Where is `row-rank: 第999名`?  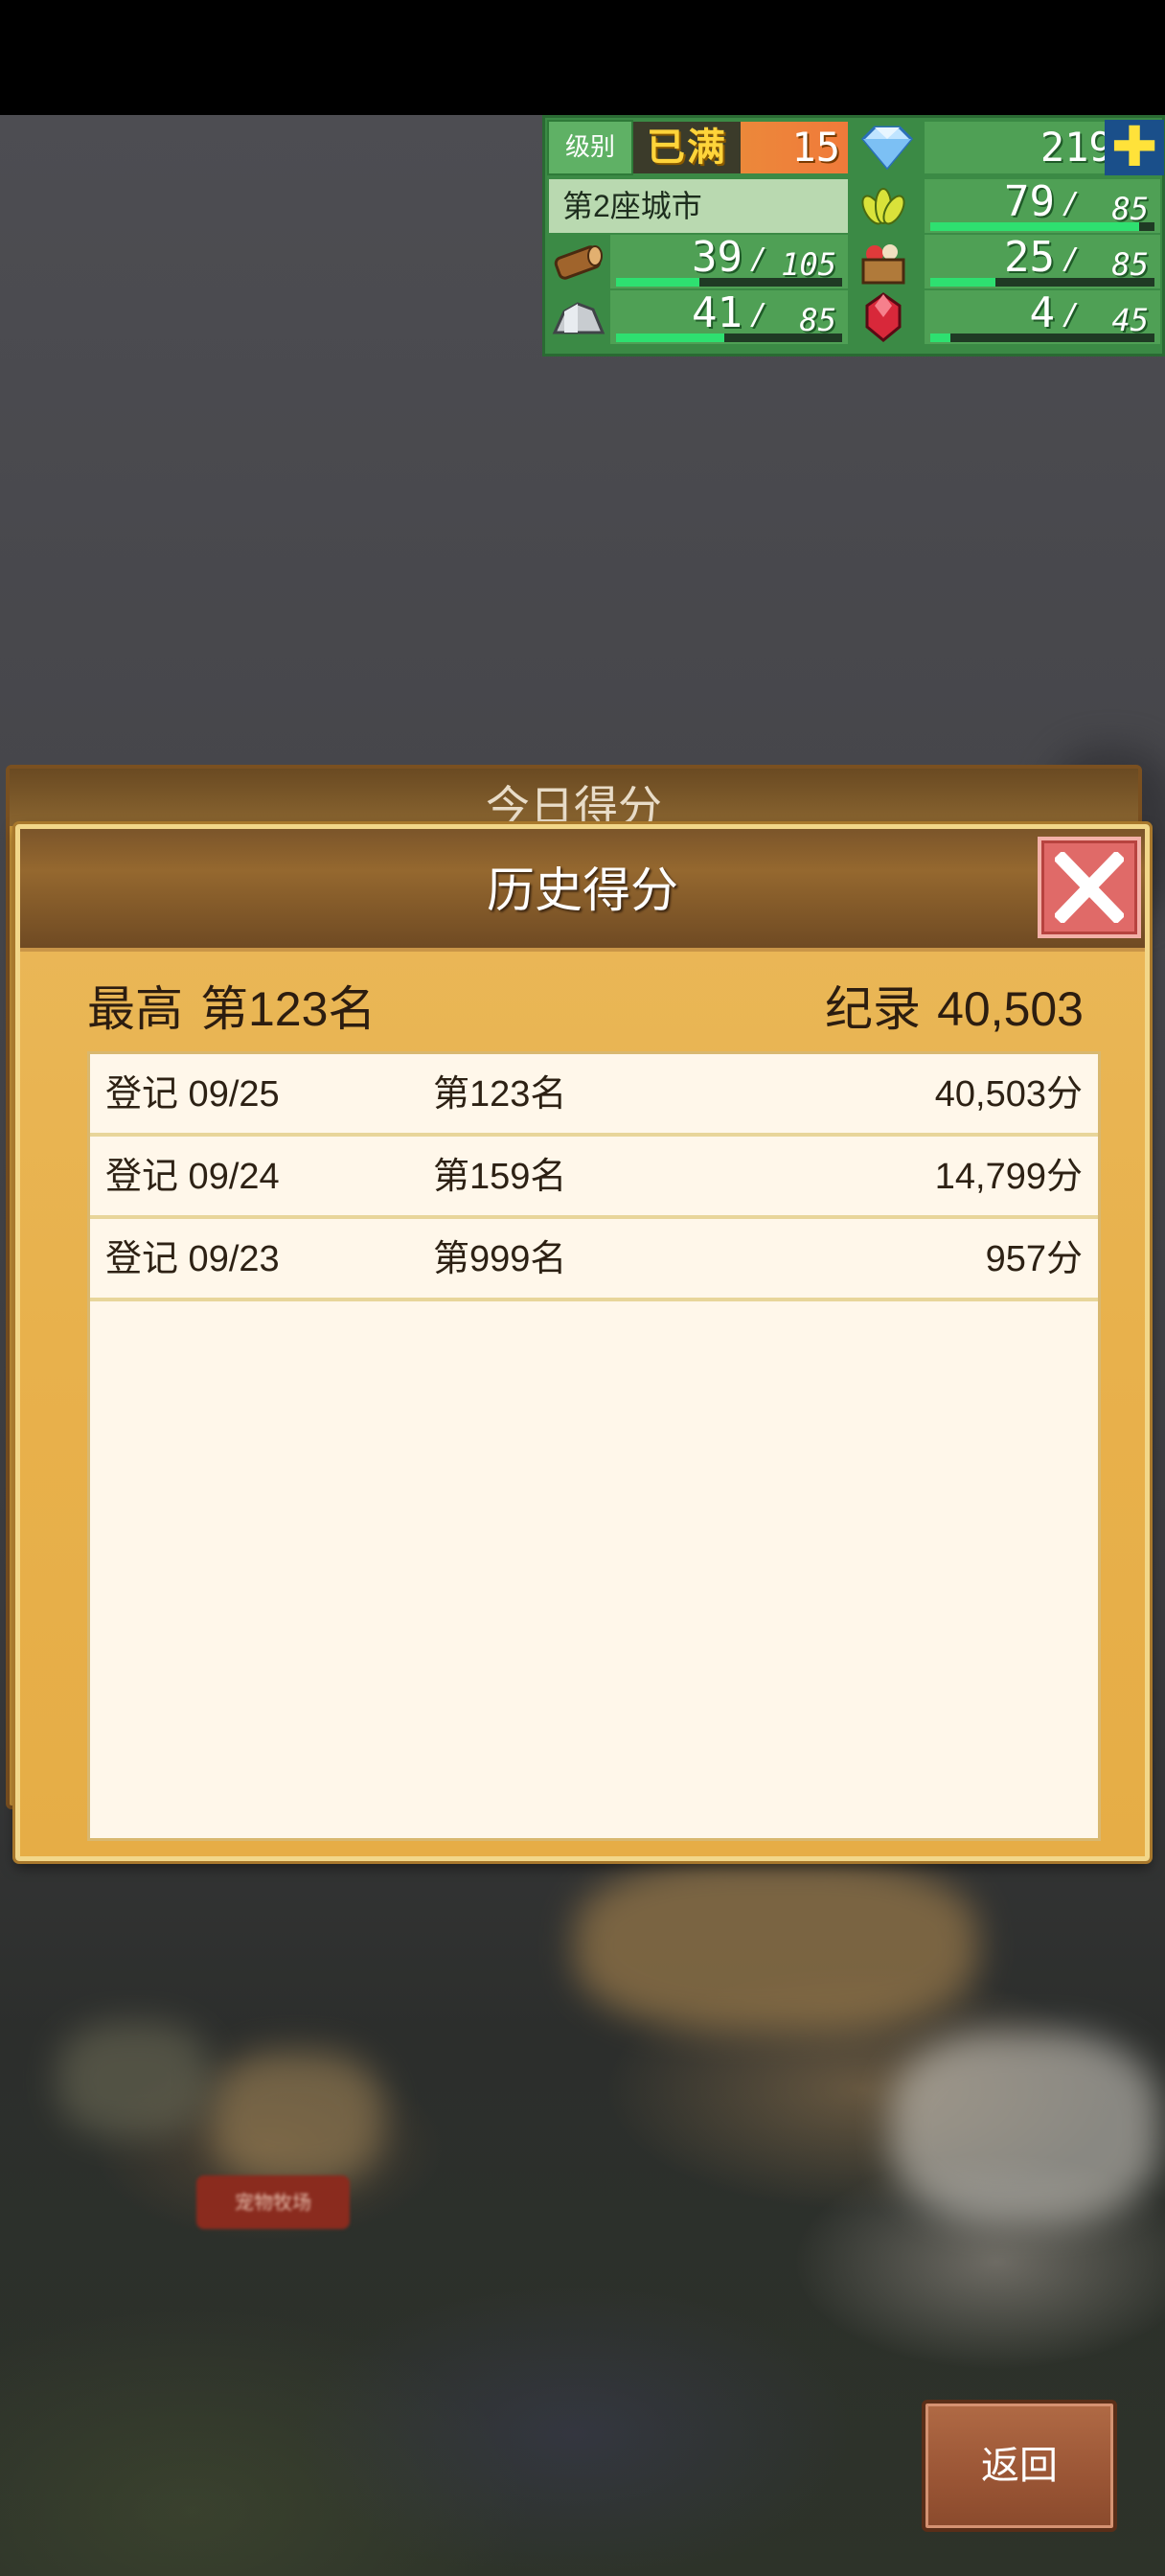 row-rank: 第999名 is located at coordinates (500, 1259).